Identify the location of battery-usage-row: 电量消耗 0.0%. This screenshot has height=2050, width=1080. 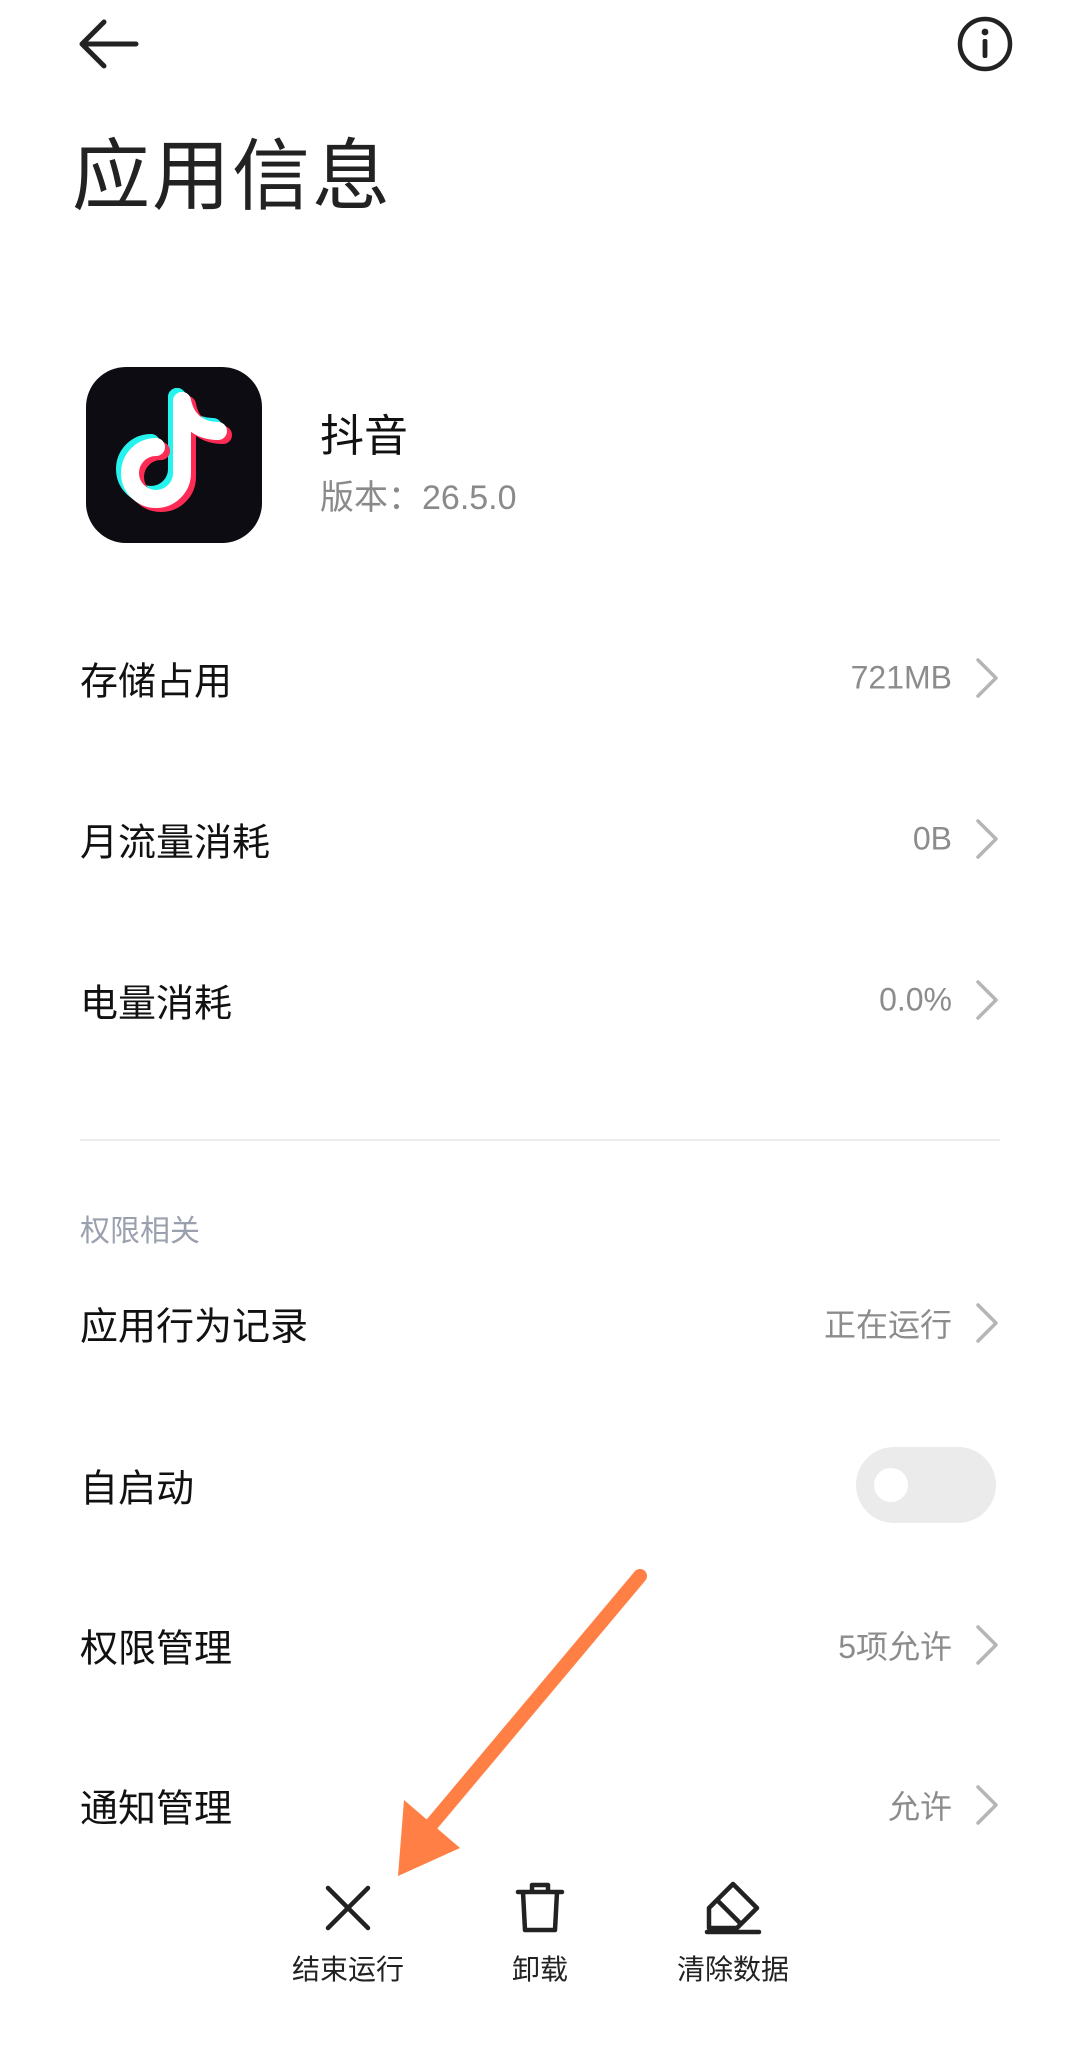
(540, 1000).